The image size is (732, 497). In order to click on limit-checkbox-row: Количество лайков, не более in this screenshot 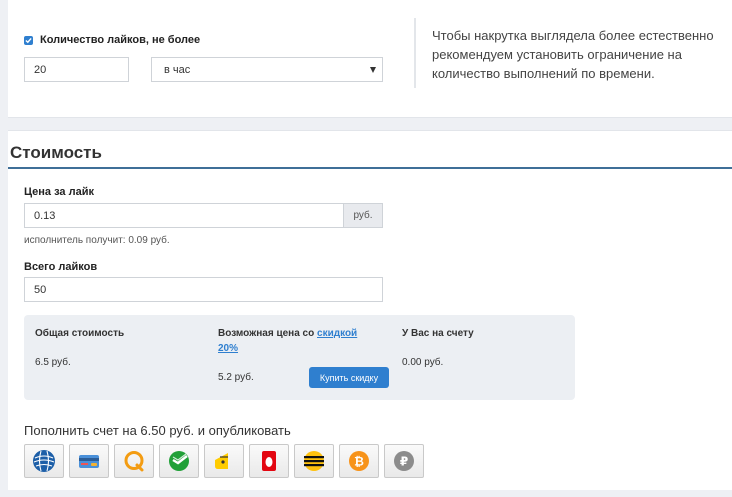, I will do `click(112, 40)`.